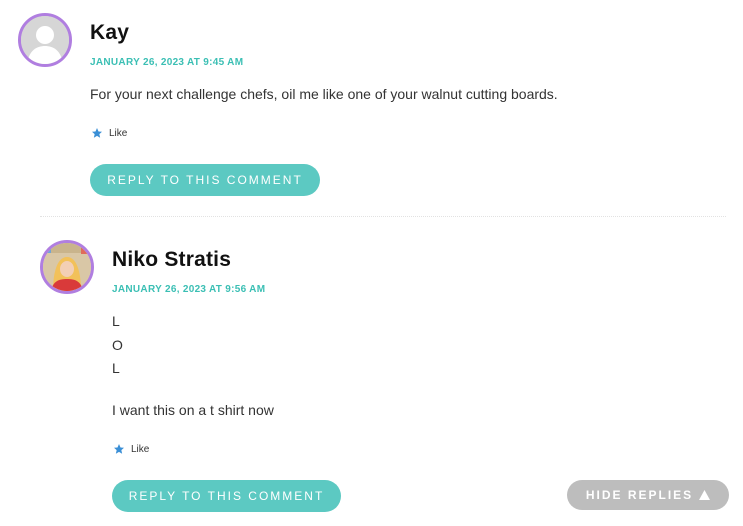 The height and width of the screenshot is (526, 743). I want to click on hide-replies-label: HIDE REPLIES, so click(639, 495).